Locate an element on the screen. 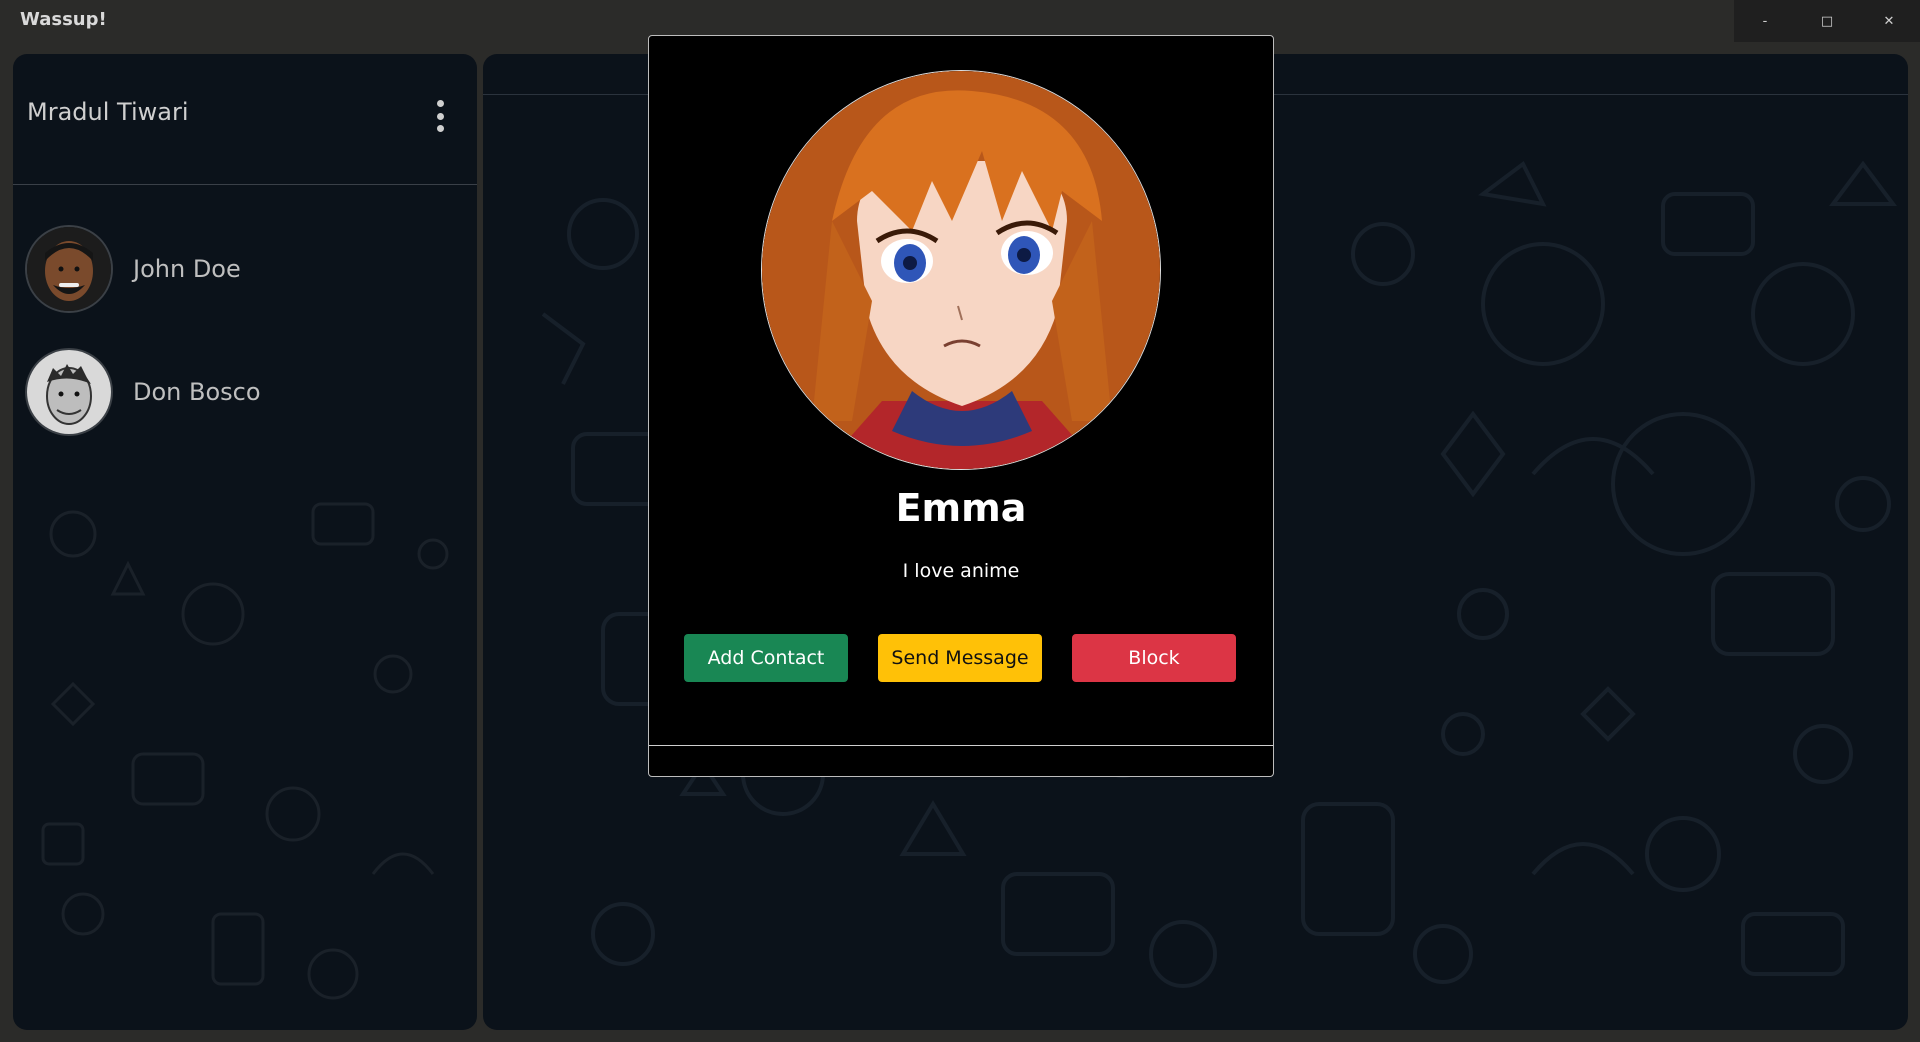  contact-item: John Doe is located at coordinates (245, 269).